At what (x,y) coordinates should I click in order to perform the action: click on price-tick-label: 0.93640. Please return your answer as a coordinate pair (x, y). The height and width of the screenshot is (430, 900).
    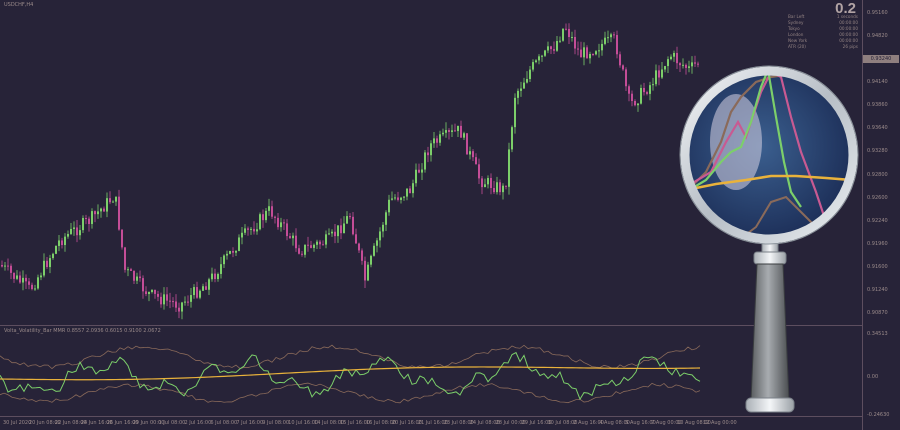
    Looking at the image, I should click on (877, 128).